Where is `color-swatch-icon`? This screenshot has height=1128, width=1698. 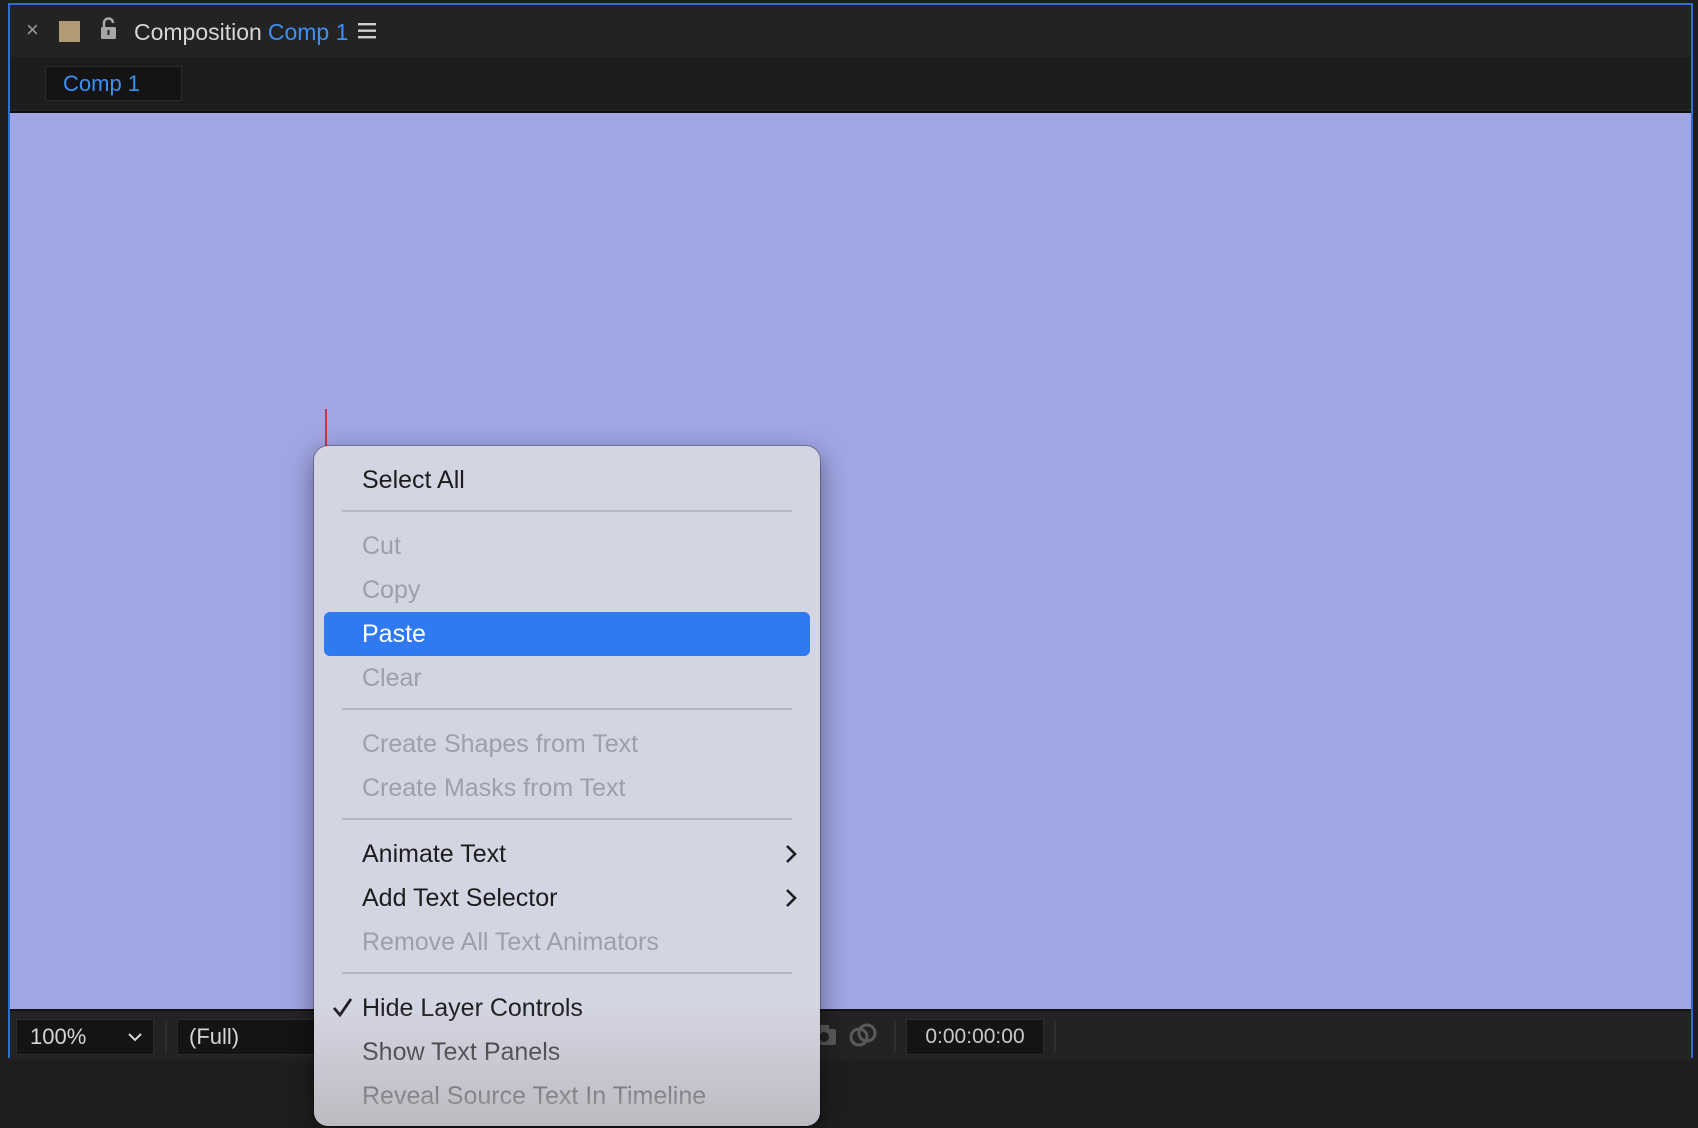
color-swatch-icon is located at coordinates (69, 31).